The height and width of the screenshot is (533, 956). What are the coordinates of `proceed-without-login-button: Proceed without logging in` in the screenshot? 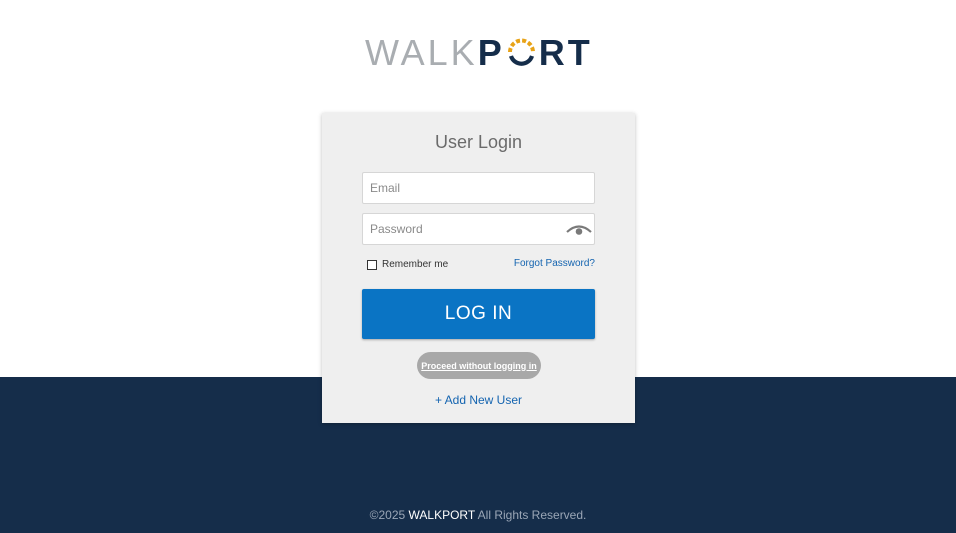 It's located at (479, 365).